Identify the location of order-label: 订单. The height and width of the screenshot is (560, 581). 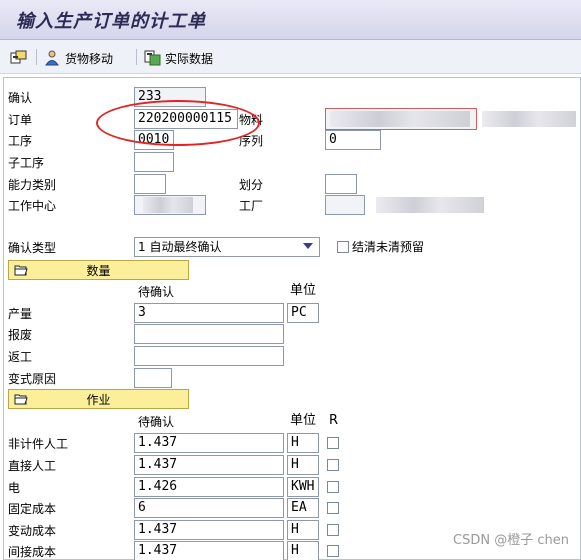
(20, 120).